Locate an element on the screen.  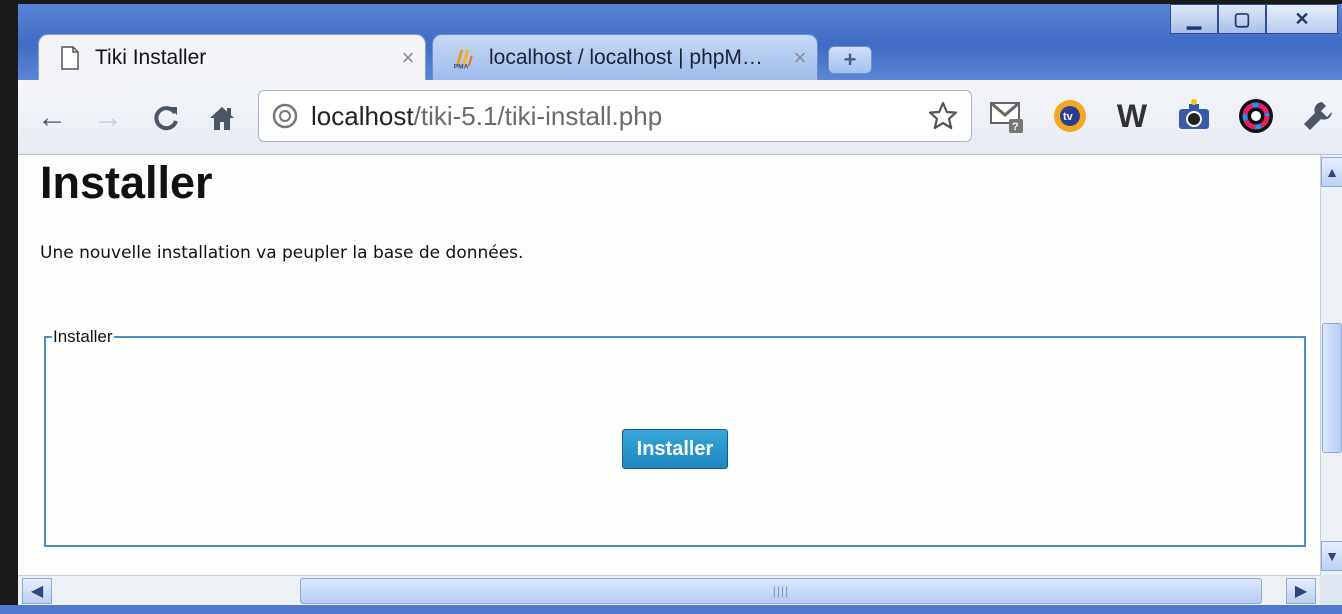
url-host: localhost is located at coordinates (362, 115).